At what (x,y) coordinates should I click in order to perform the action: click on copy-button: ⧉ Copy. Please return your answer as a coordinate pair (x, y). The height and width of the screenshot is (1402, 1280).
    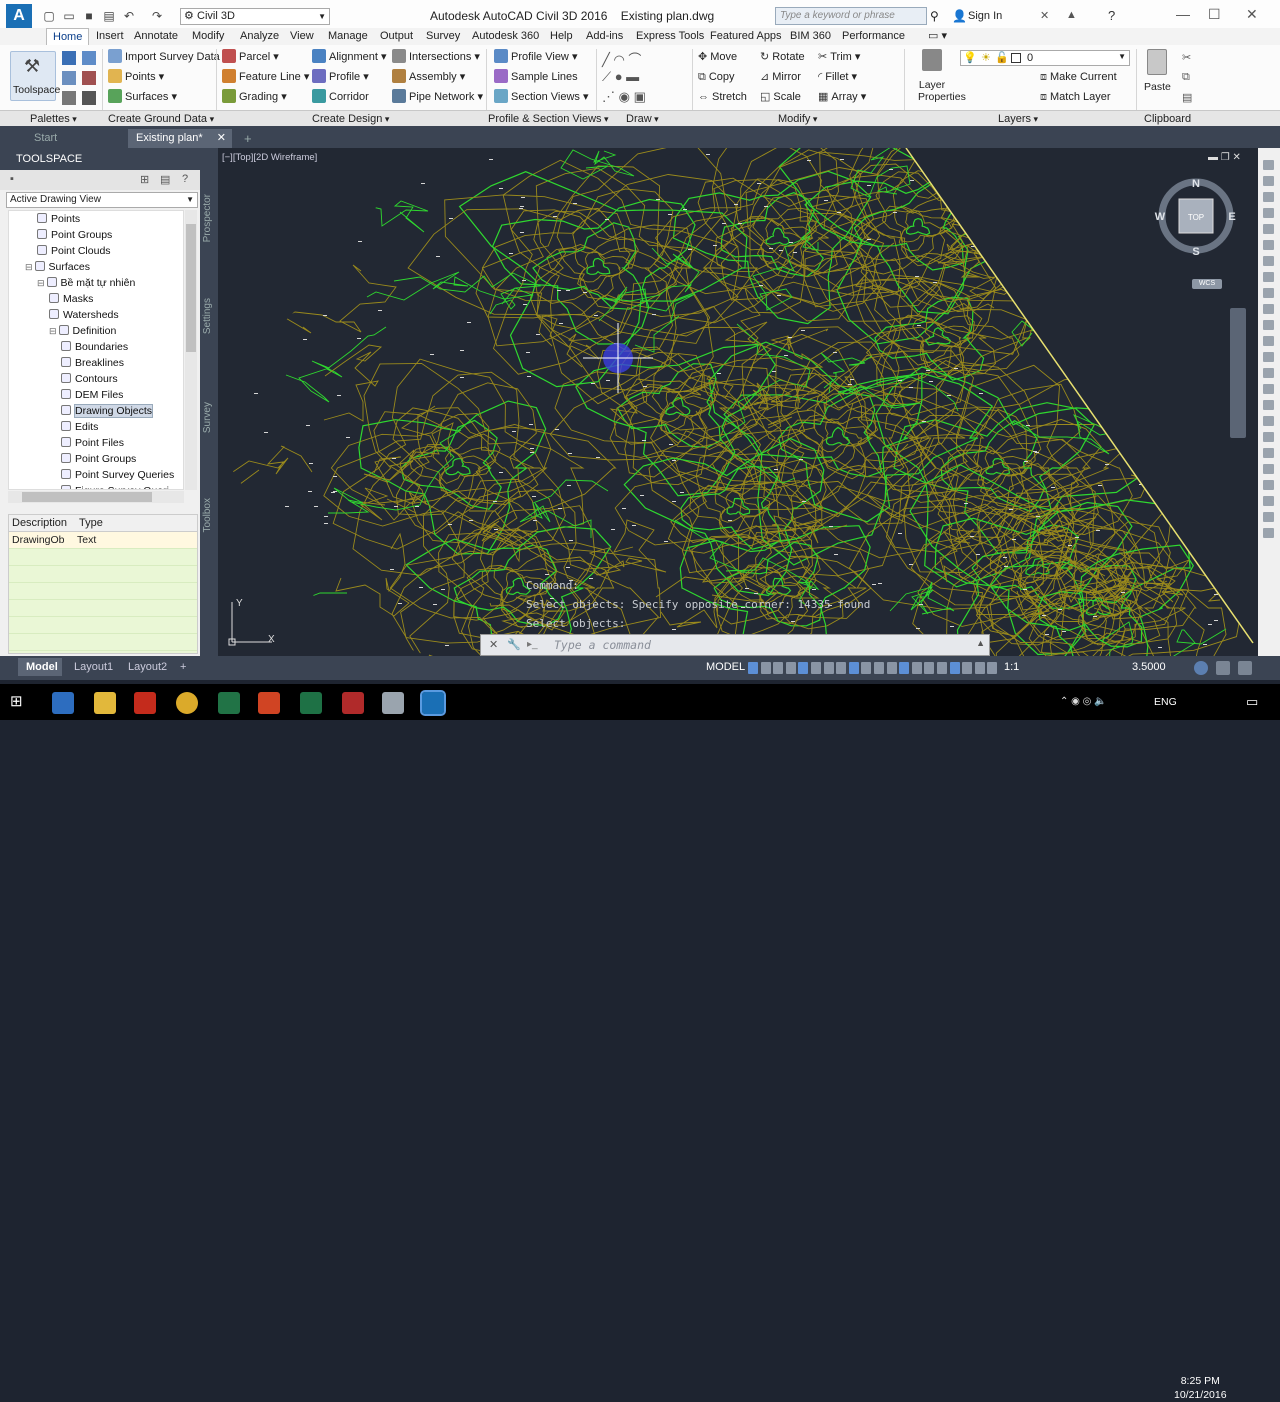
    Looking at the image, I should click on (716, 77).